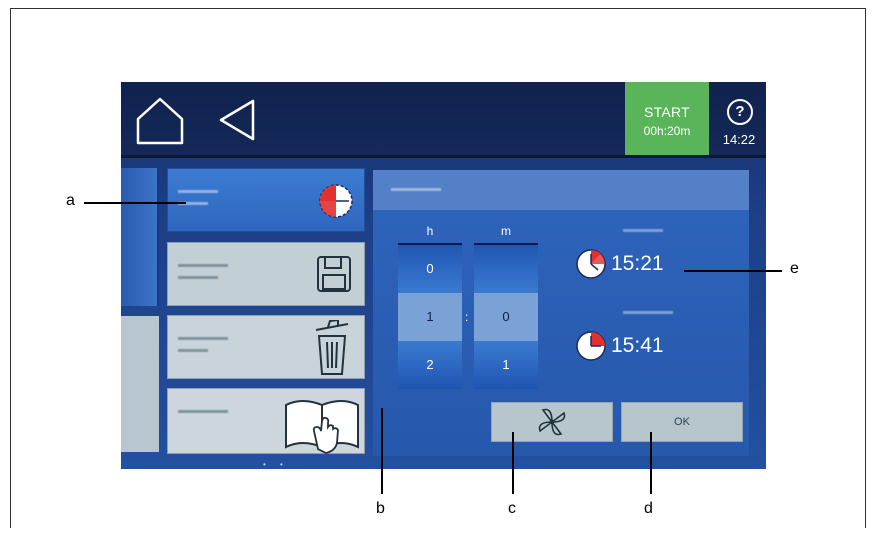  What do you see at coordinates (561, 190) in the screenshot?
I see `panel-header: ▬▬▬▬▬` at bounding box center [561, 190].